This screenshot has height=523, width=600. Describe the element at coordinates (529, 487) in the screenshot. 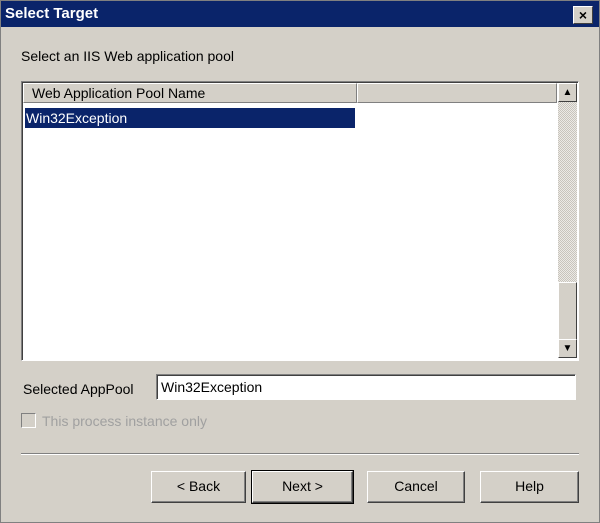

I see `help-button: Help` at that location.